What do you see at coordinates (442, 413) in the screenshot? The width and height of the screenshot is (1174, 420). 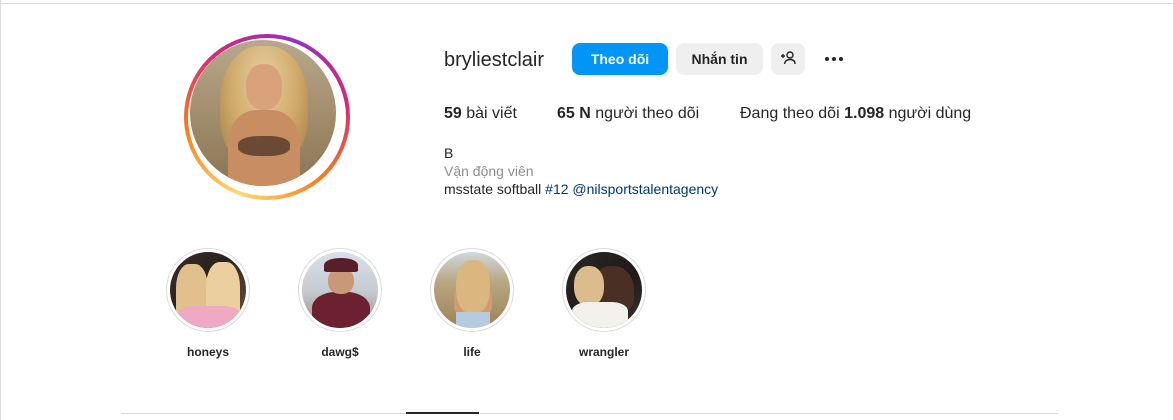 I see `tab-posts-active-indicator` at bounding box center [442, 413].